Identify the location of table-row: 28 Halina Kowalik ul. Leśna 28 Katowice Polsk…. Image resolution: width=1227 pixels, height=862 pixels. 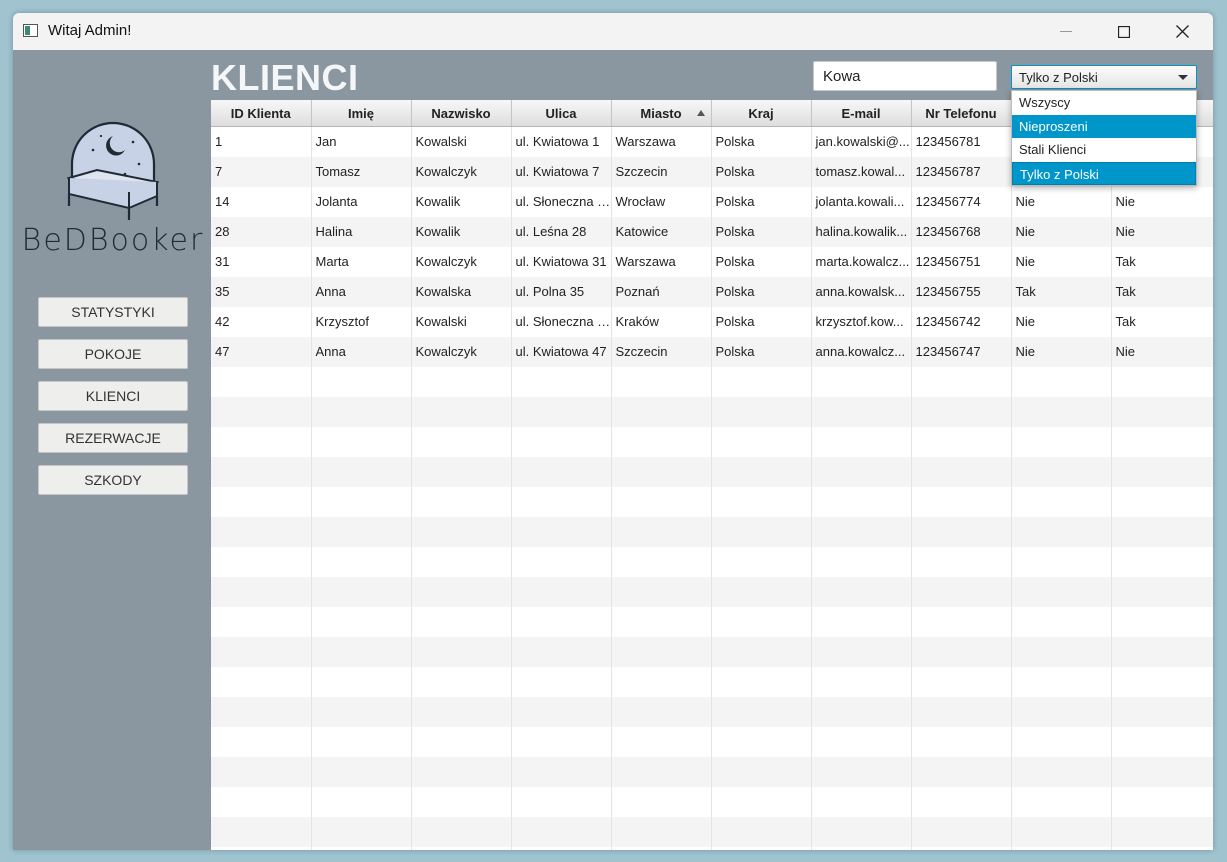
(712, 231).